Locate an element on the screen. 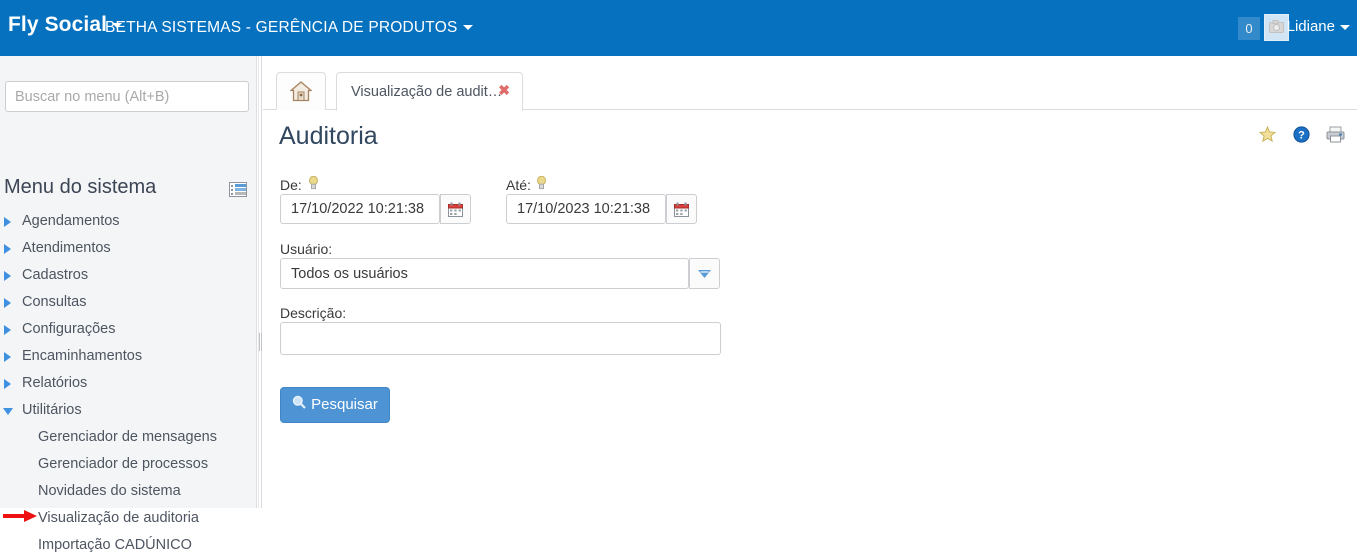 Image resolution: width=1357 pixels, height=559 pixels. sidebar-item-encaminhamentos: Encaminhamentos is located at coordinates (128, 356).